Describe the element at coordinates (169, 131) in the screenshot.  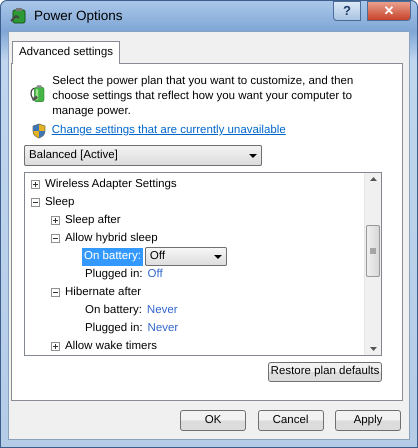
I see `change-settings-link: Change settings that are currently unavailable` at that location.